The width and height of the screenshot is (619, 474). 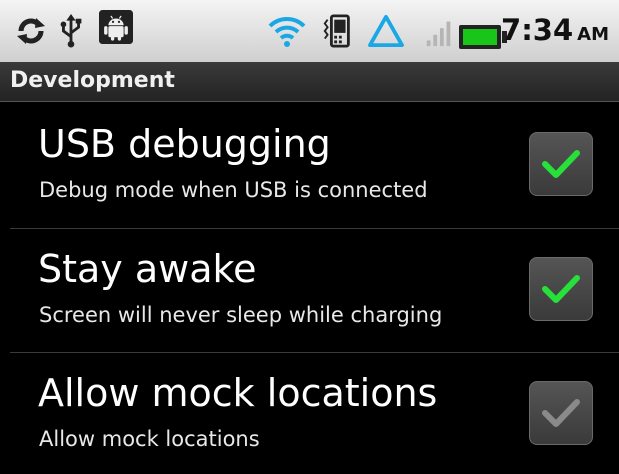 I want to click on pref-summary: Debug mode when USB is connected, so click(x=233, y=190).